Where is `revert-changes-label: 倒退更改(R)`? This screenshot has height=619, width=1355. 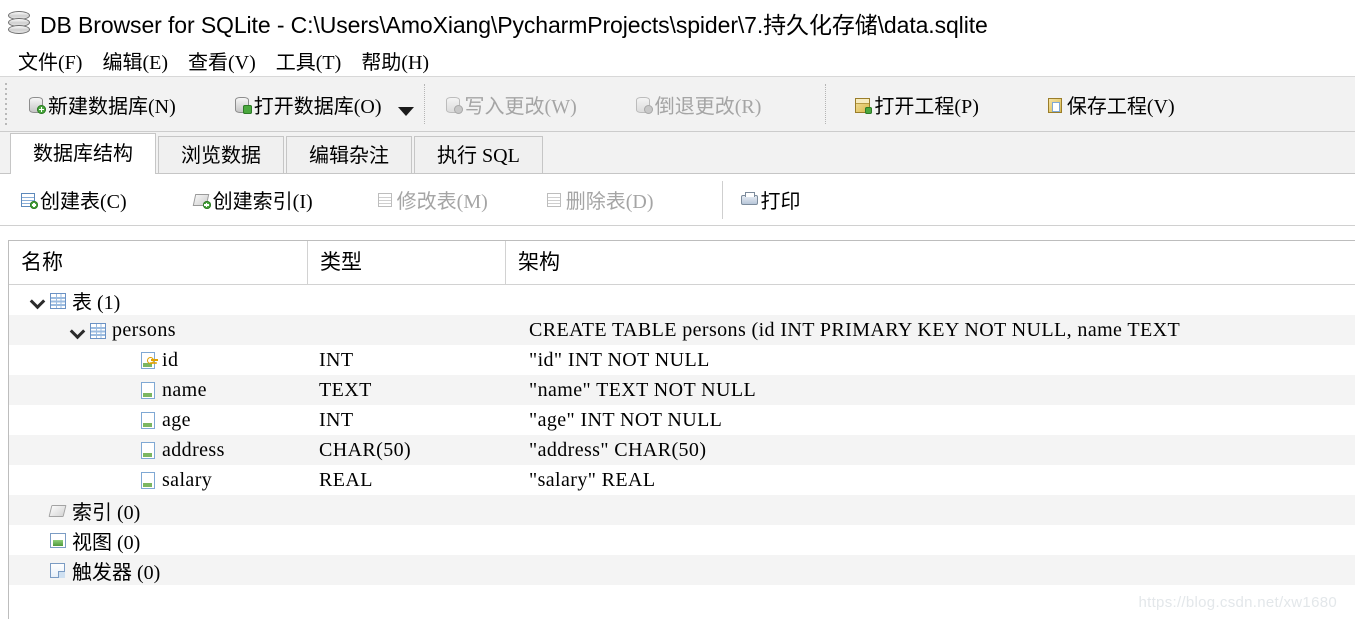 revert-changes-label: 倒退更改(R) is located at coordinates (708, 106).